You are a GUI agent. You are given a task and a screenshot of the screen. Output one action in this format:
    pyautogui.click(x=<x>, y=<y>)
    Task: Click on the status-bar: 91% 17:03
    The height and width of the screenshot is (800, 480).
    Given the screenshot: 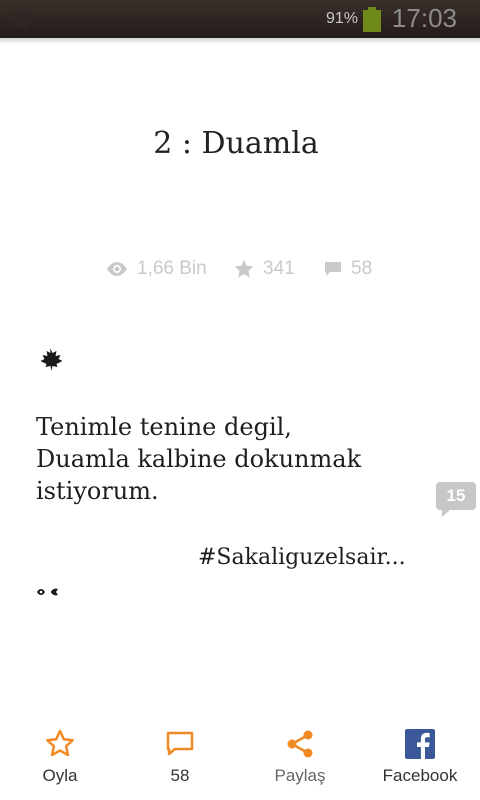 What is the action you would take?
    pyautogui.click(x=240, y=19)
    